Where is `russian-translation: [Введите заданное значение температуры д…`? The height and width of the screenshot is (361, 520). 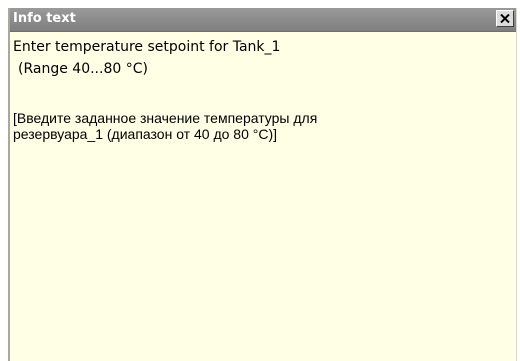 russian-translation: [Введите заданное значение температуры д… is located at coordinates (261, 126).